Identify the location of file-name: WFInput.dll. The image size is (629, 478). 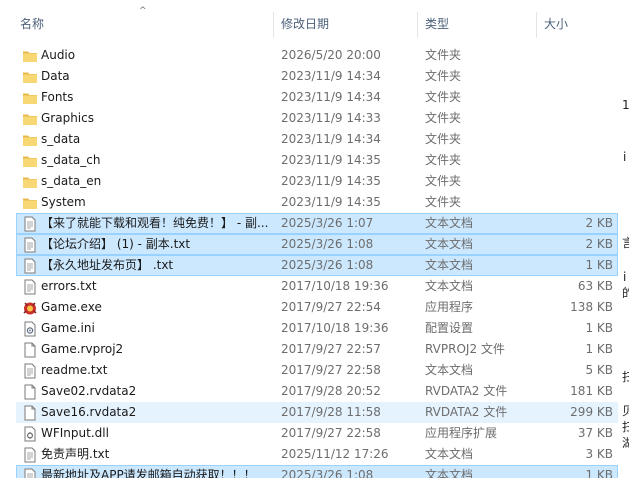
(75, 433).